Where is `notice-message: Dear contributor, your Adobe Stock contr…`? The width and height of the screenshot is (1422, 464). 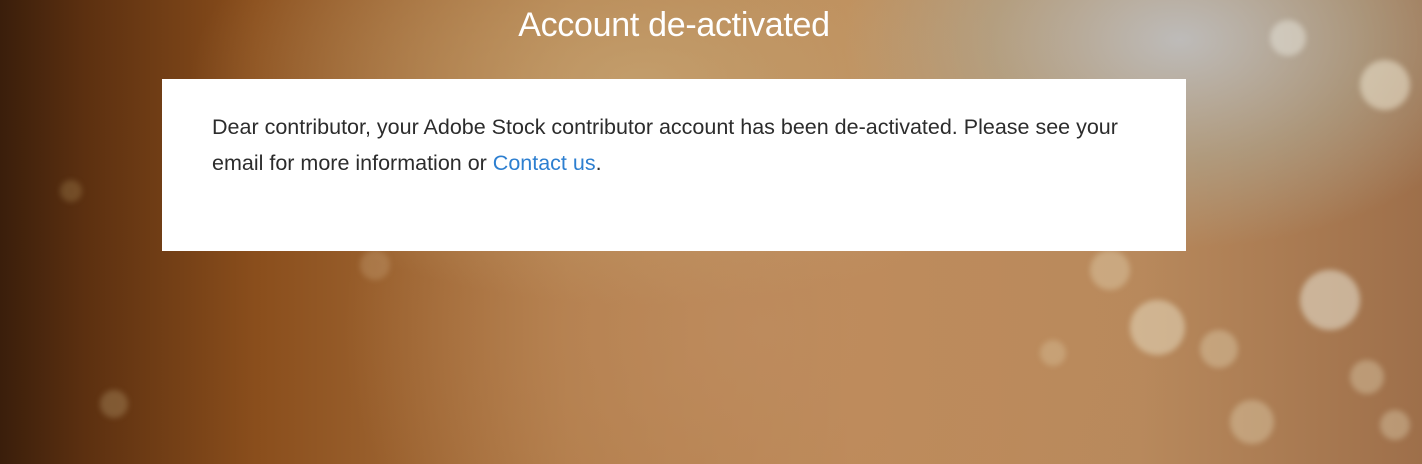 notice-message: Dear contributor, your Adobe Stock contr… is located at coordinates (667, 145).